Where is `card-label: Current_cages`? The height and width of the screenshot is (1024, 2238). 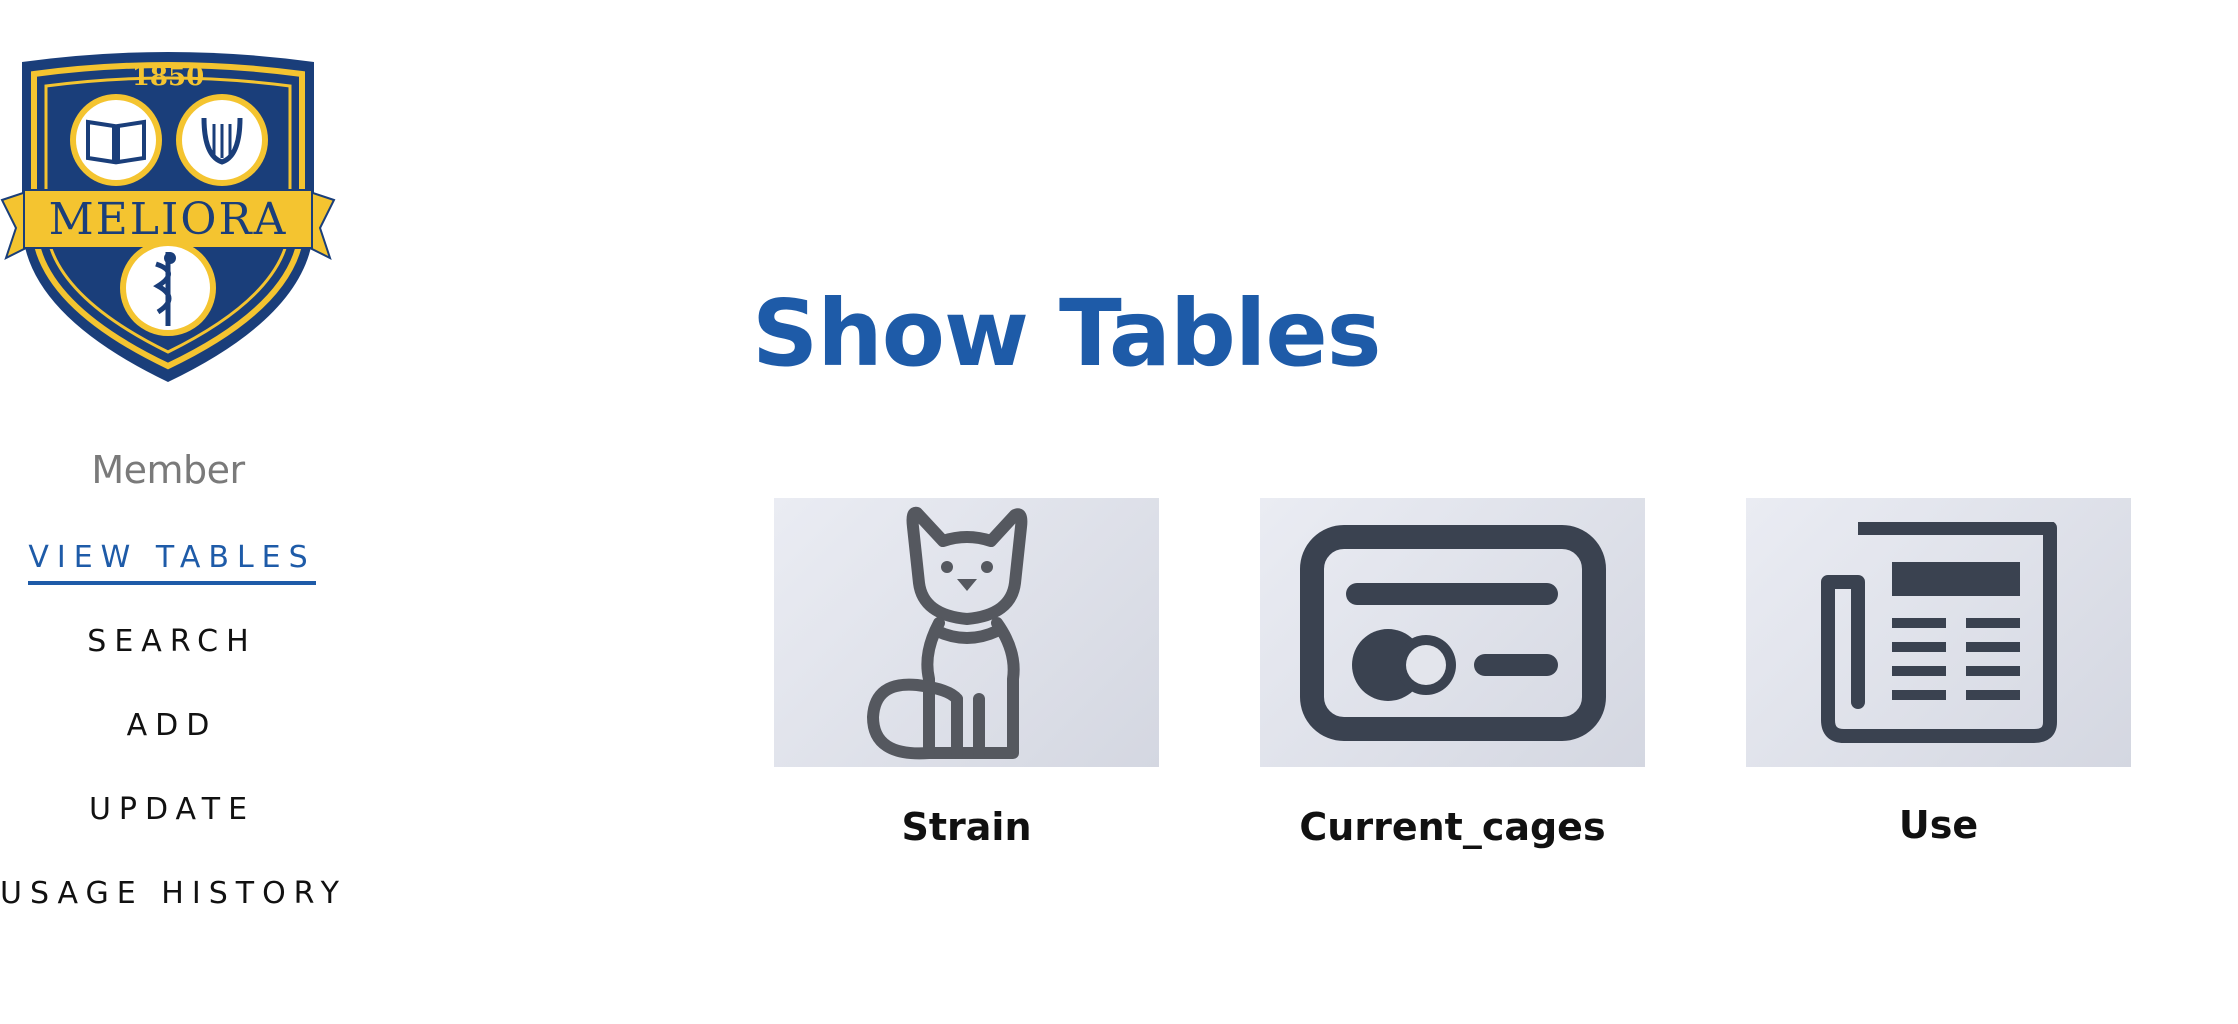
card-label: Current_cages is located at coordinates (1452, 827).